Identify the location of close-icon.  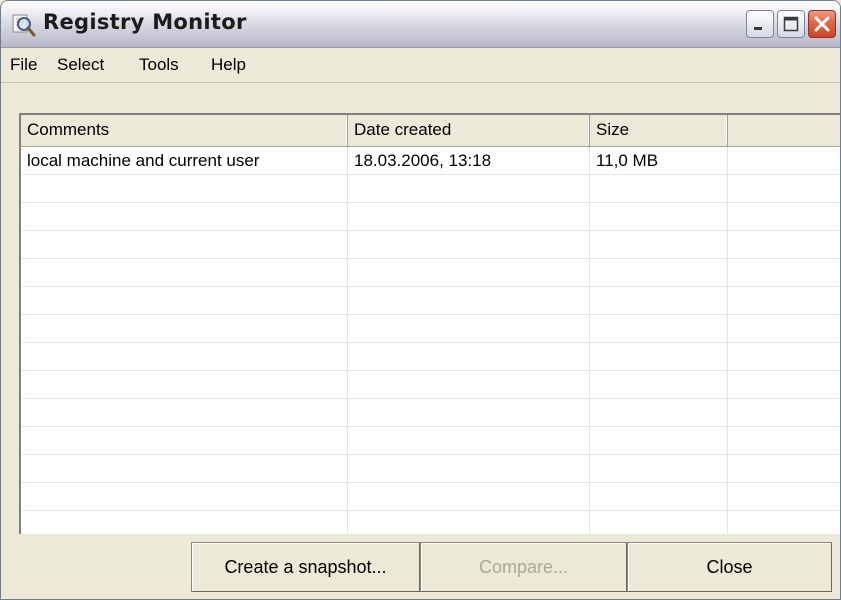
(822, 24).